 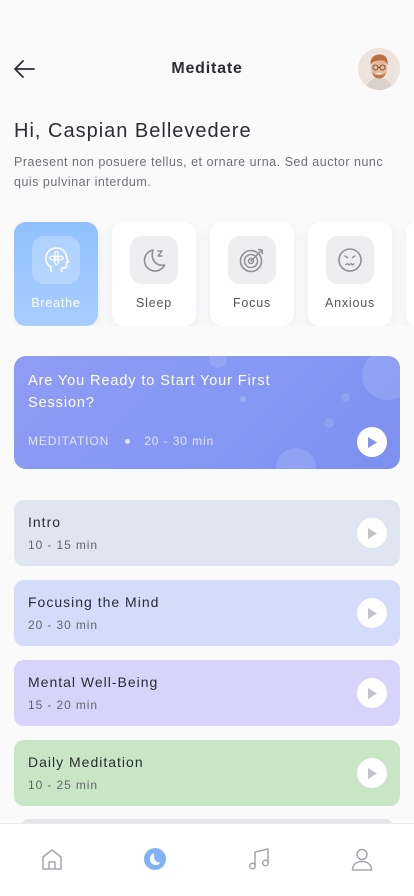 I want to click on category-list: Breathe Sleep Focus Anxious, so click(x=214, y=274).